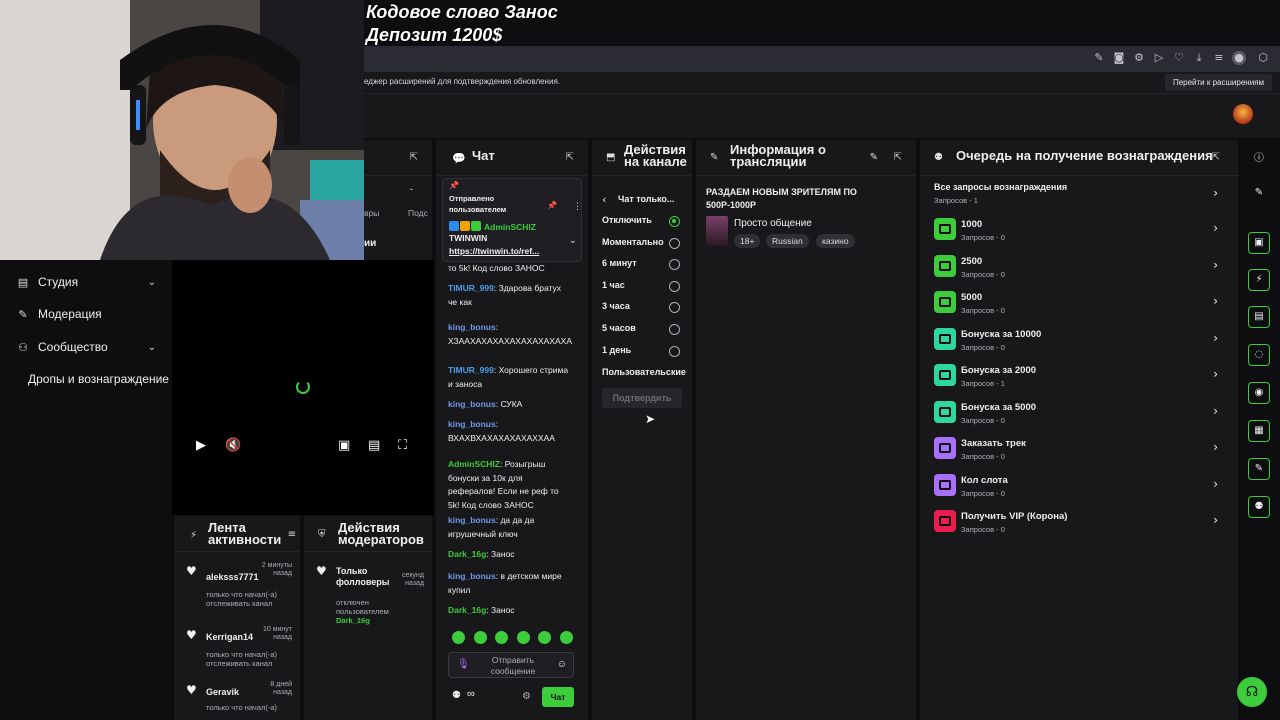 The height and width of the screenshot is (720, 1280). What do you see at coordinates (1259, 317) in the screenshot?
I see `document-icon: ▤` at bounding box center [1259, 317].